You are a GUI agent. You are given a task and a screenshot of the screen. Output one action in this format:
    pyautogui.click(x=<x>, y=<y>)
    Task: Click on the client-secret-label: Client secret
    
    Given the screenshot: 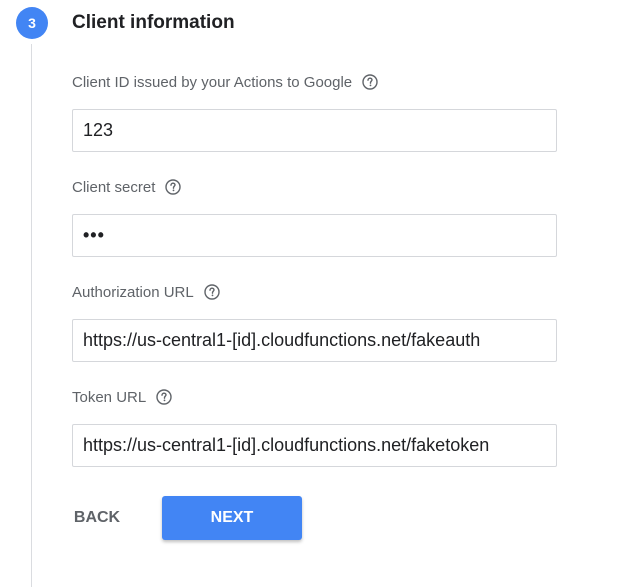 What is the action you would take?
    pyautogui.click(x=114, y=187)
    